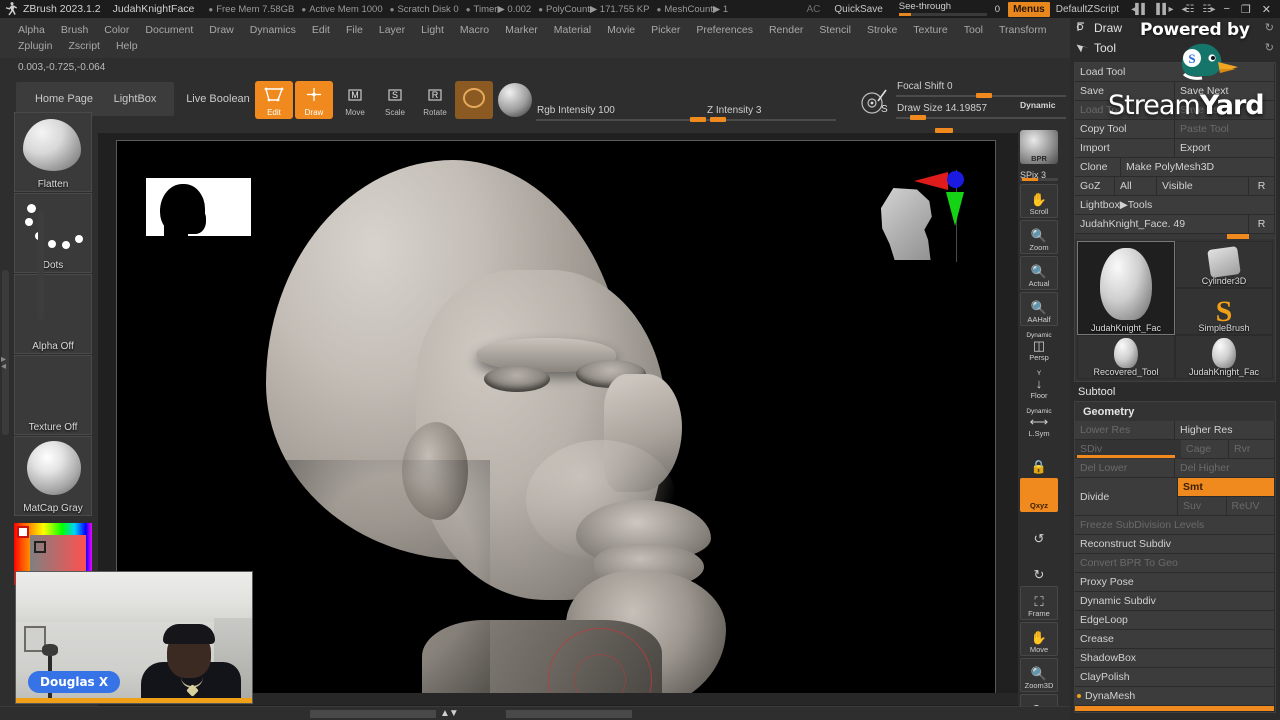 The height and width of the screenshot is (720, 1280). Describe the element at coordinates (718, 119) in the screenshot. I see `z-intensity-knob` at that location.